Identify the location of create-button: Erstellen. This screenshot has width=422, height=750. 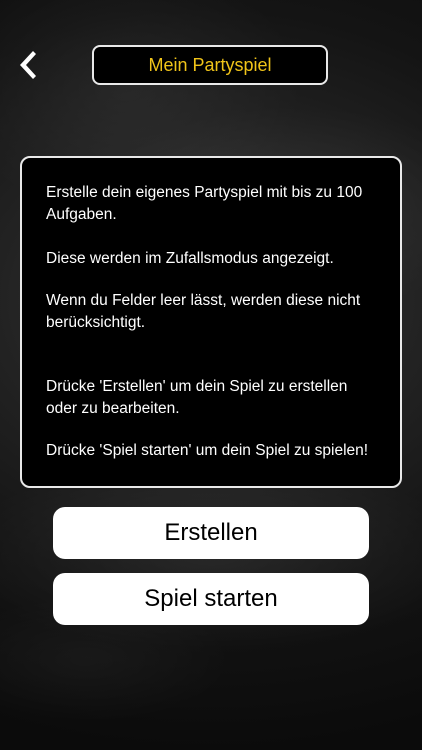
(211, 533).